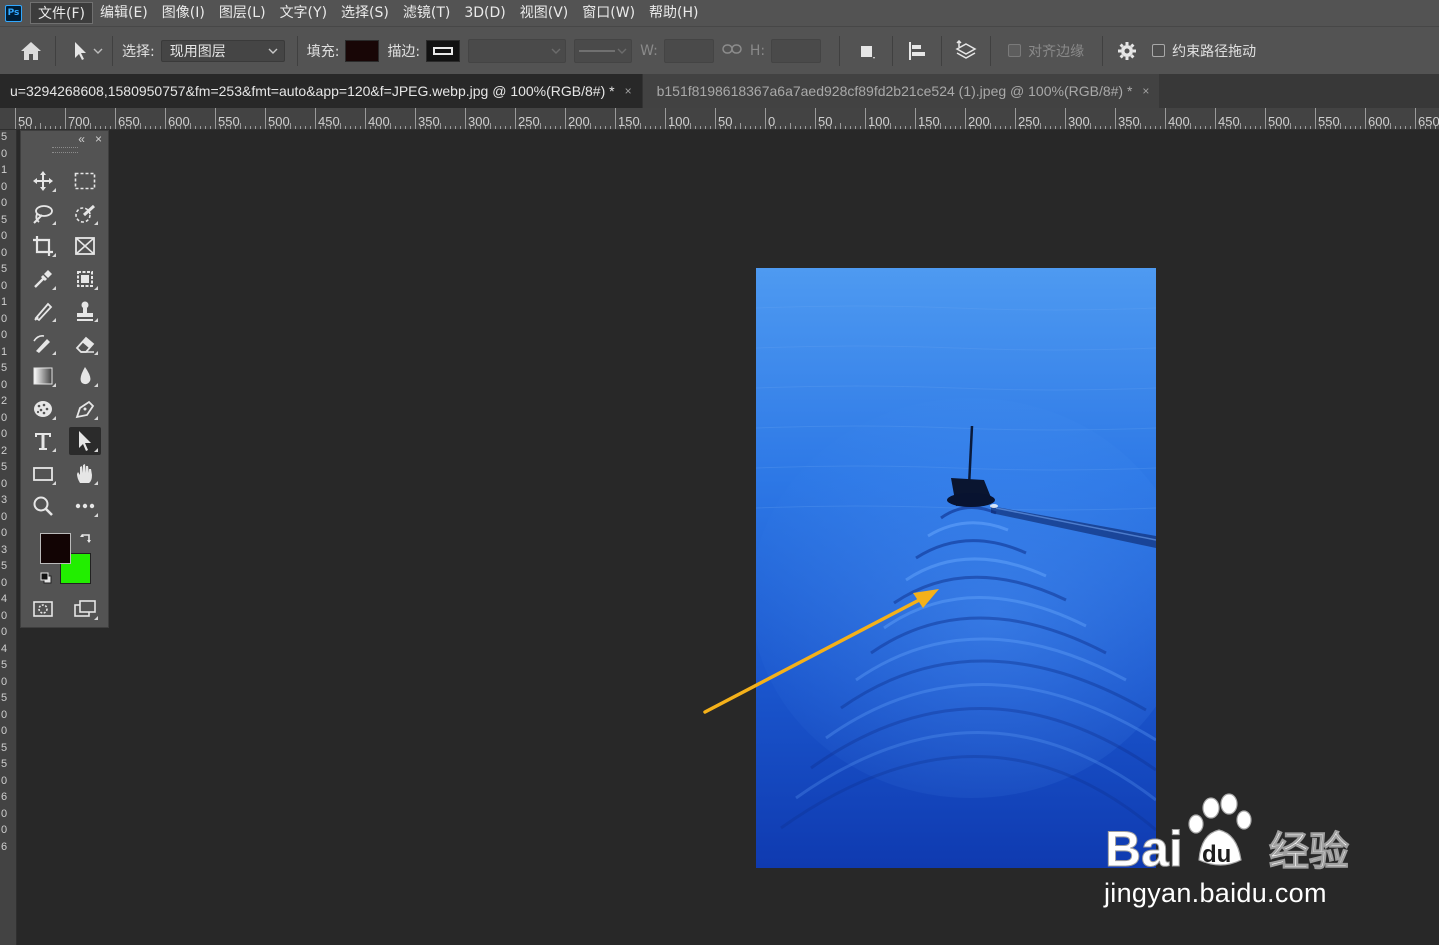 This screenshot has width=1439, height=945. I want to click on quick-mask-icon, so click(43, 609).